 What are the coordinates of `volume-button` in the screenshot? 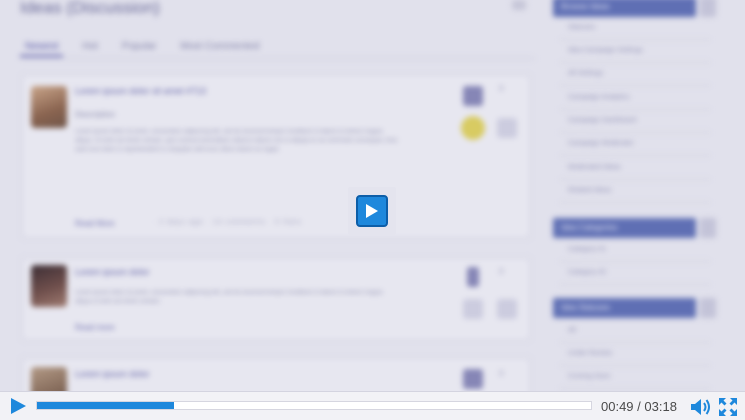 It's located at (701, 407).